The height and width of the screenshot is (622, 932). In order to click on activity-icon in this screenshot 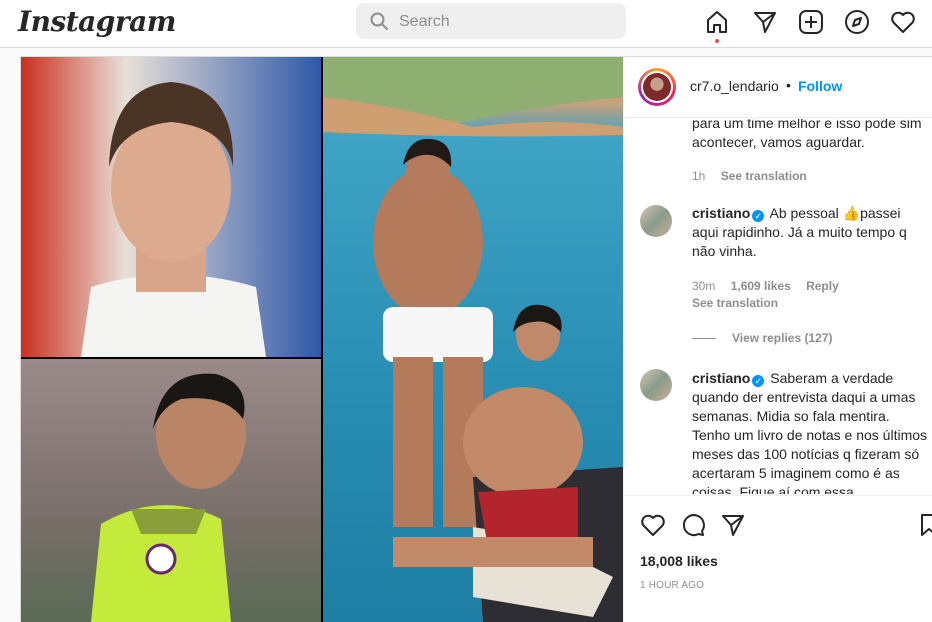, I will do `click(903, 22)`.